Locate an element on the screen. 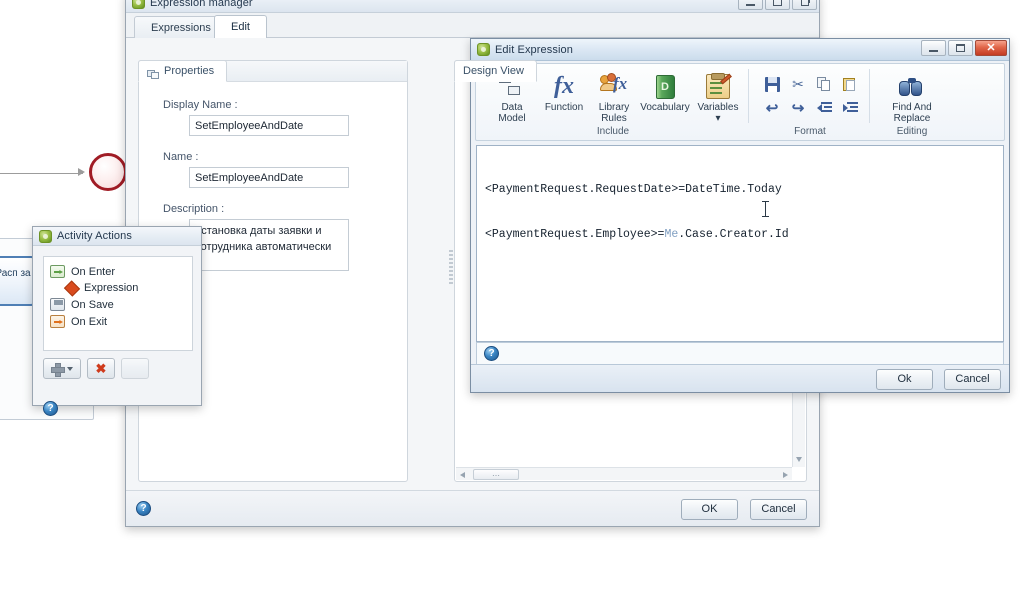 The height and width of the screenshot is (600, 1024). variables-dropdown-caret: ▾ is located at coordinates (718, 118).